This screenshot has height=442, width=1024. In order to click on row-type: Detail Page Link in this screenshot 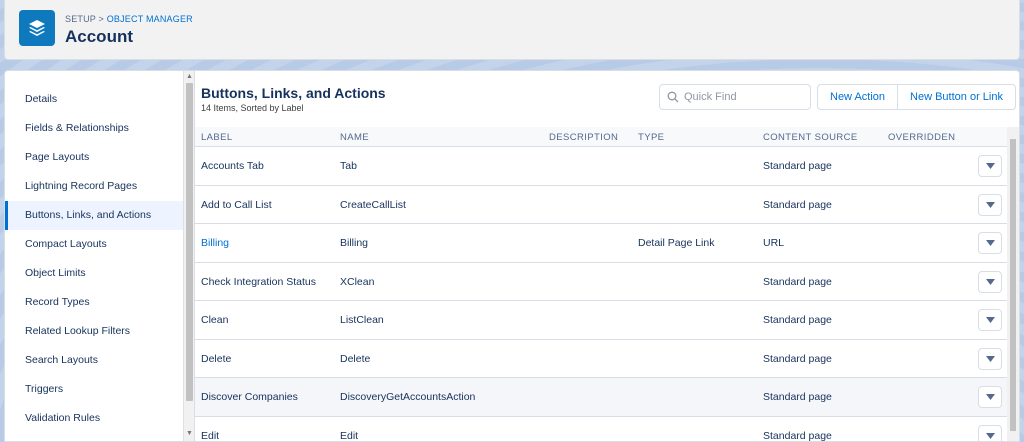, I will do `click(676, 243)`.